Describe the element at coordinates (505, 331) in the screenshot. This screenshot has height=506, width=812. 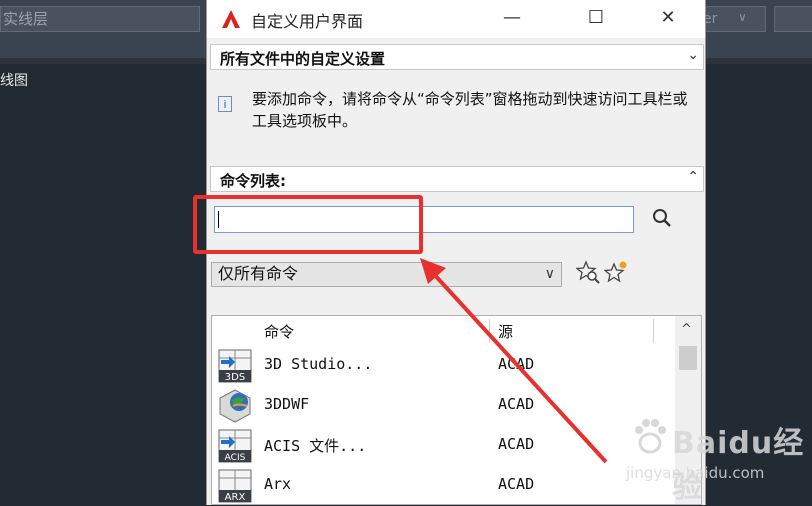
I see `column-header-source: 源` at that location.